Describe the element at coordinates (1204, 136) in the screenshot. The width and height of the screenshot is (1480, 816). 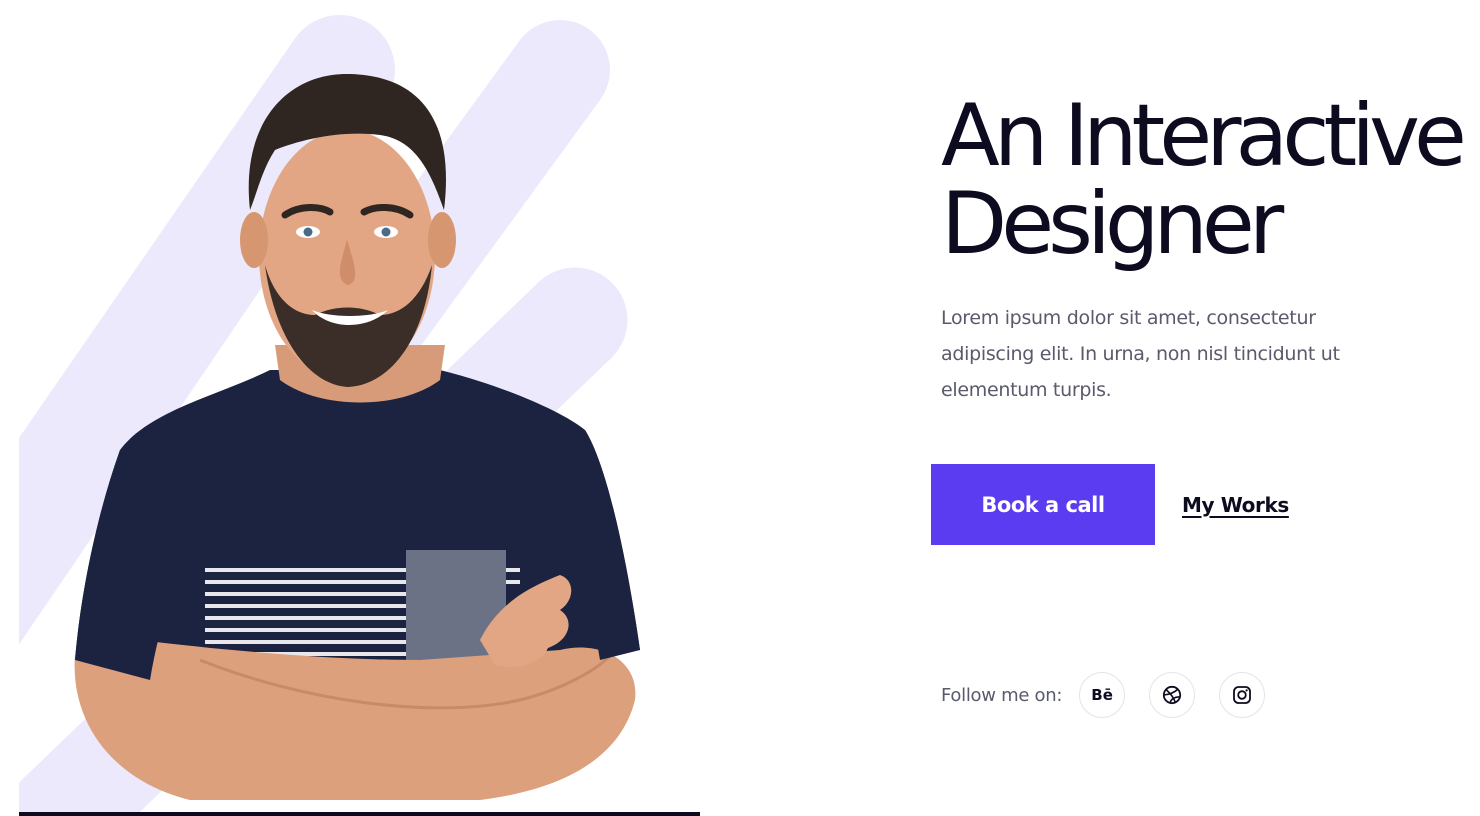
I see `hero-title-line-1: An Interactive` at that location.